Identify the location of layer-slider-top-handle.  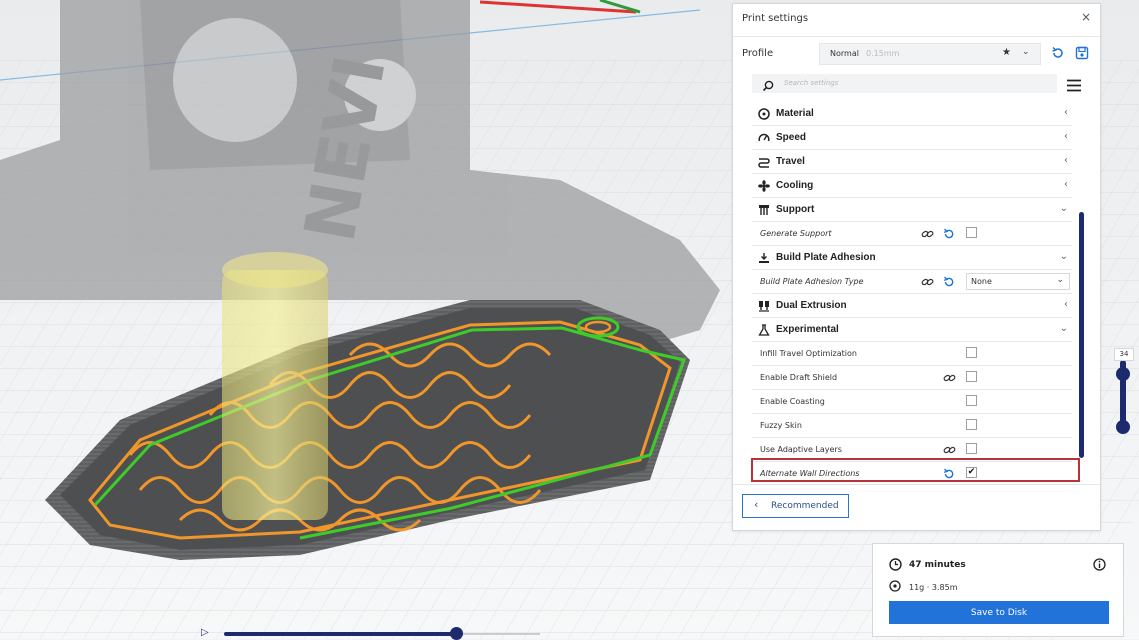
(1123, 374).